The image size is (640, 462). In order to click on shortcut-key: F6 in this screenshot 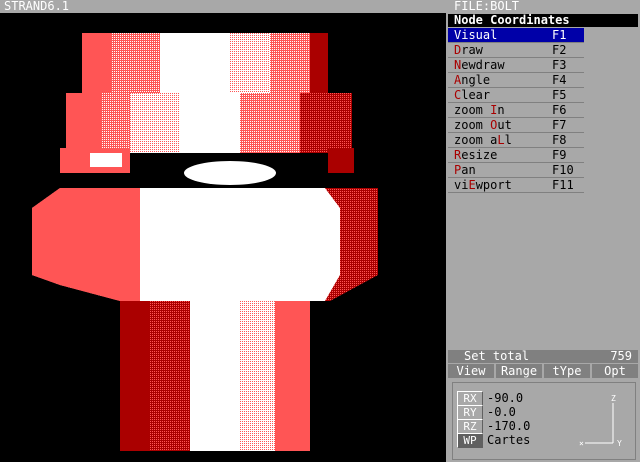, I will do `click(559, 110)`.